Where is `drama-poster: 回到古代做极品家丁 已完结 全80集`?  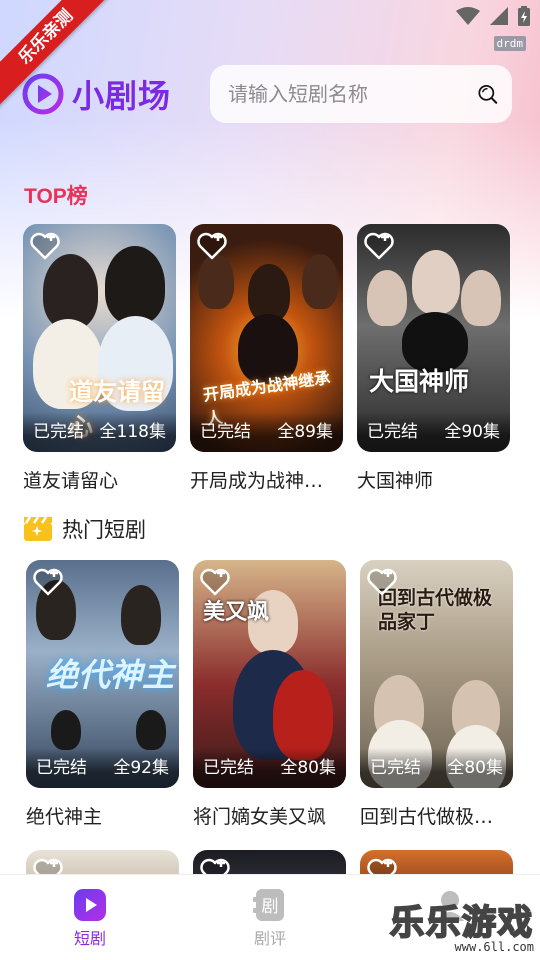 drama-poster: 回到古代做极品家丁 已完结 全80集 is located at coordinates (436, 674).